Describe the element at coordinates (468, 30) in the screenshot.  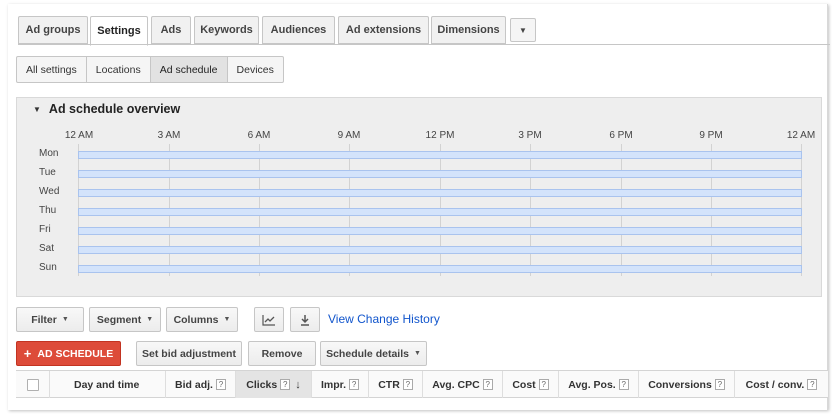
I see `tab-dimensions: Dimensions` at that location.